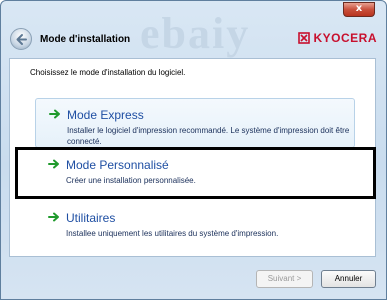 The image size is (387, 300). Describe the element at coordinates (345, 38) in the screenshot. I see `brand-name: KYOCERA` at that location.